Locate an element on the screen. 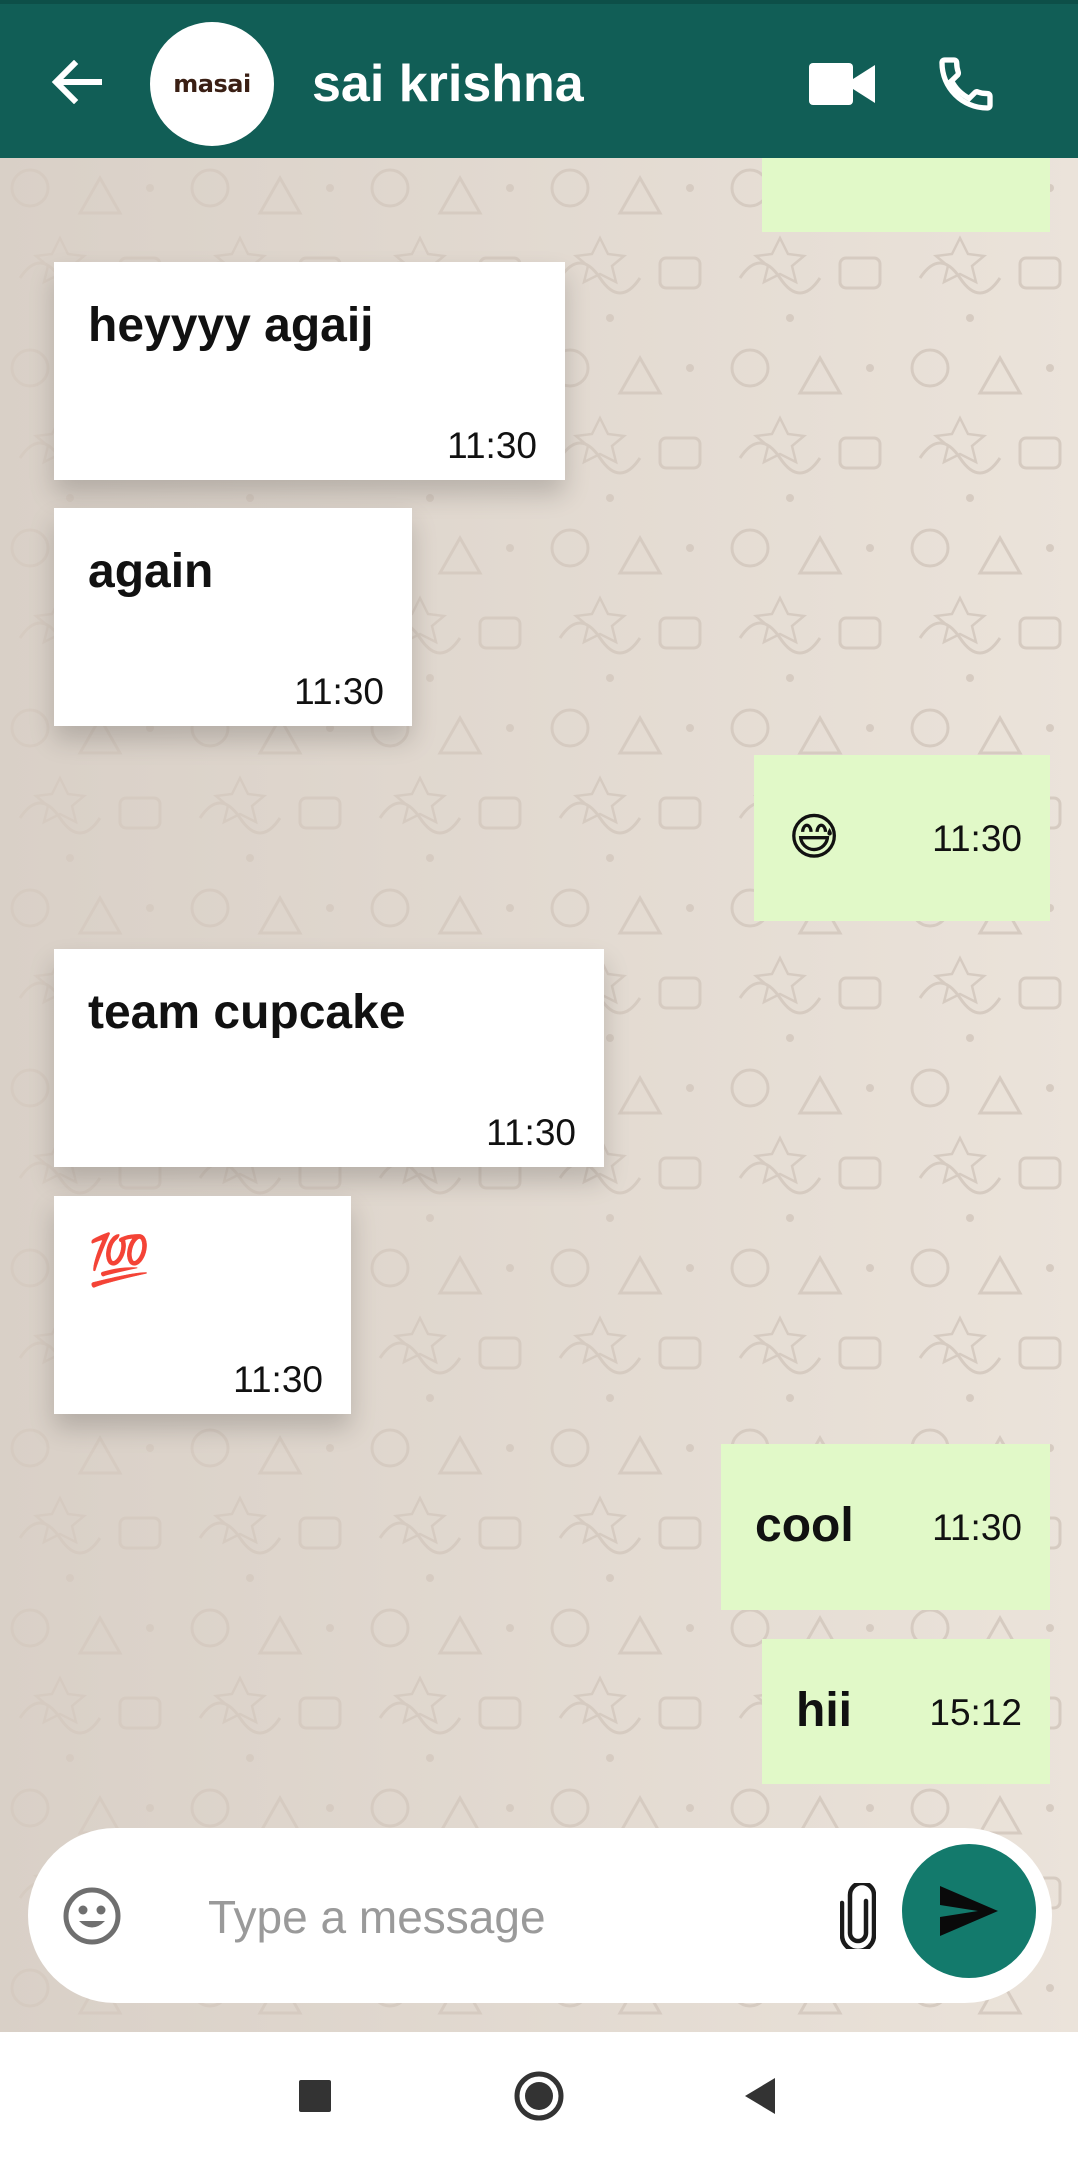  attach-button is located at coordinates (858, 1916).